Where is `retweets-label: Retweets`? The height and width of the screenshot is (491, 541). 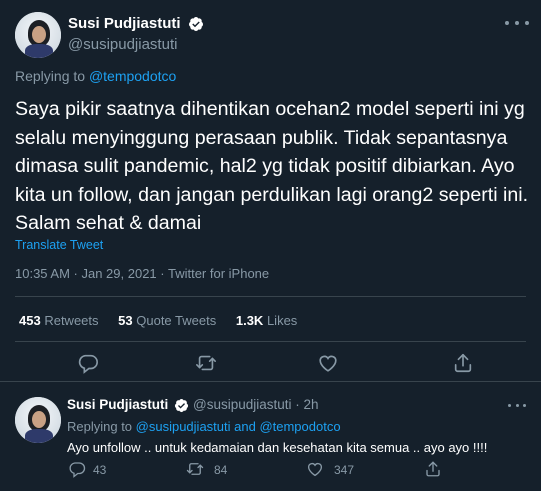 retweets-label: Retweets is located at coordinates (71, 320).